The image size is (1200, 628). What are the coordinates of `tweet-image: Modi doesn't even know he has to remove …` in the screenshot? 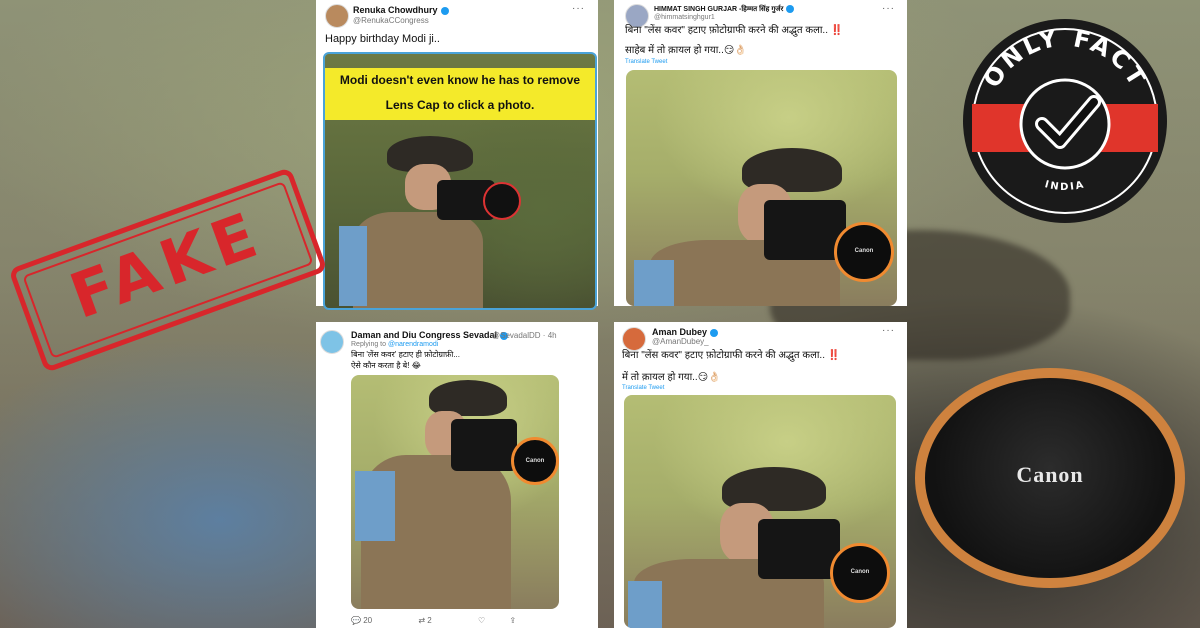 It's located at (460, 181).